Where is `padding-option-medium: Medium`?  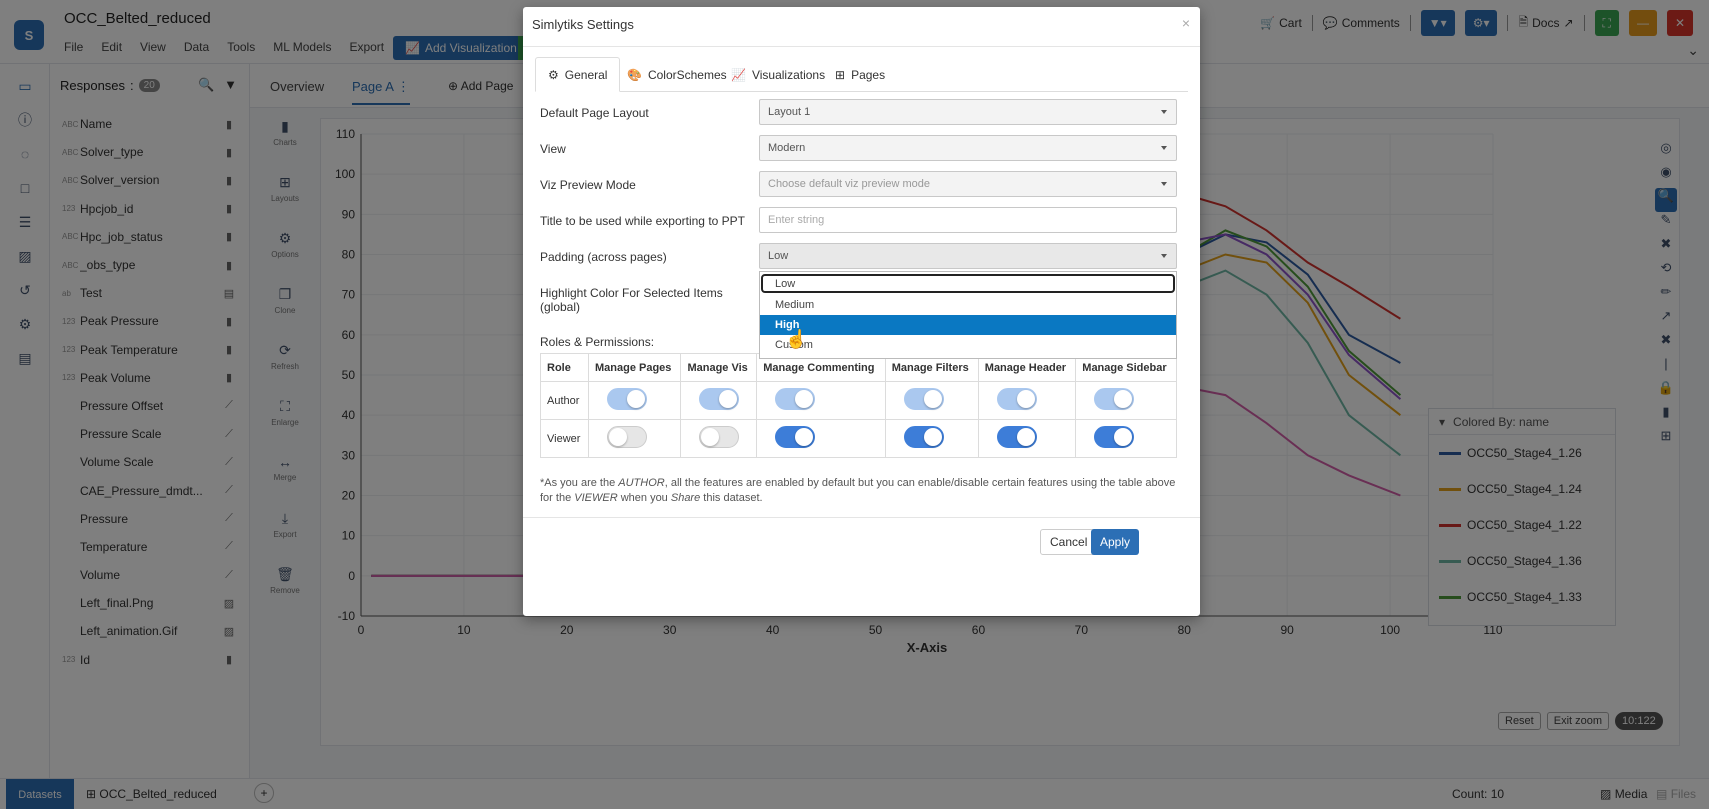
padding-option-medium: Medium is located at coordinates (968, 305).